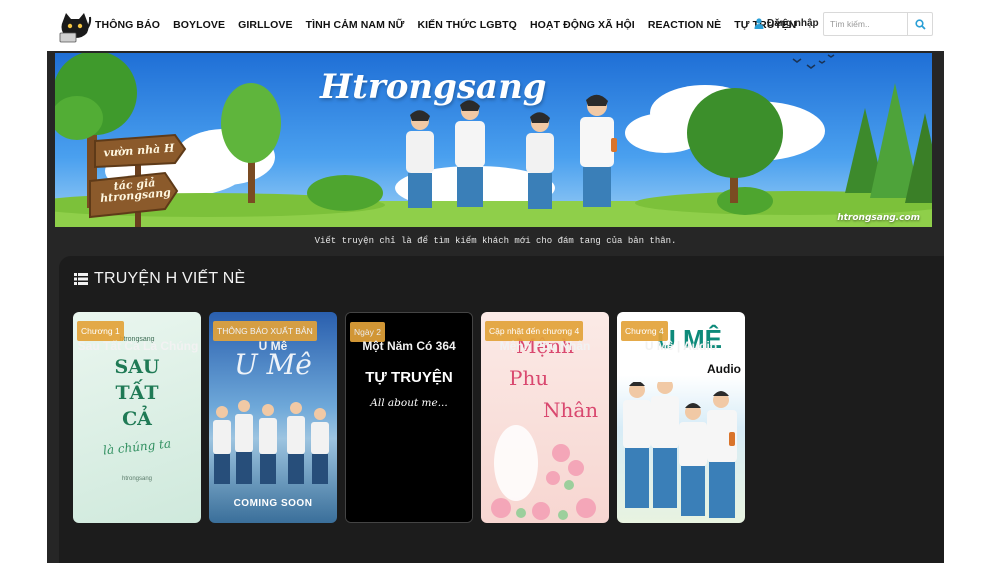 The width and height of the screenshot is (1000, 563). What do you see at coordinates (433, 87) in the screenshot?
I see `banner-title: Htrongsang` at bounding box center [433, 87].